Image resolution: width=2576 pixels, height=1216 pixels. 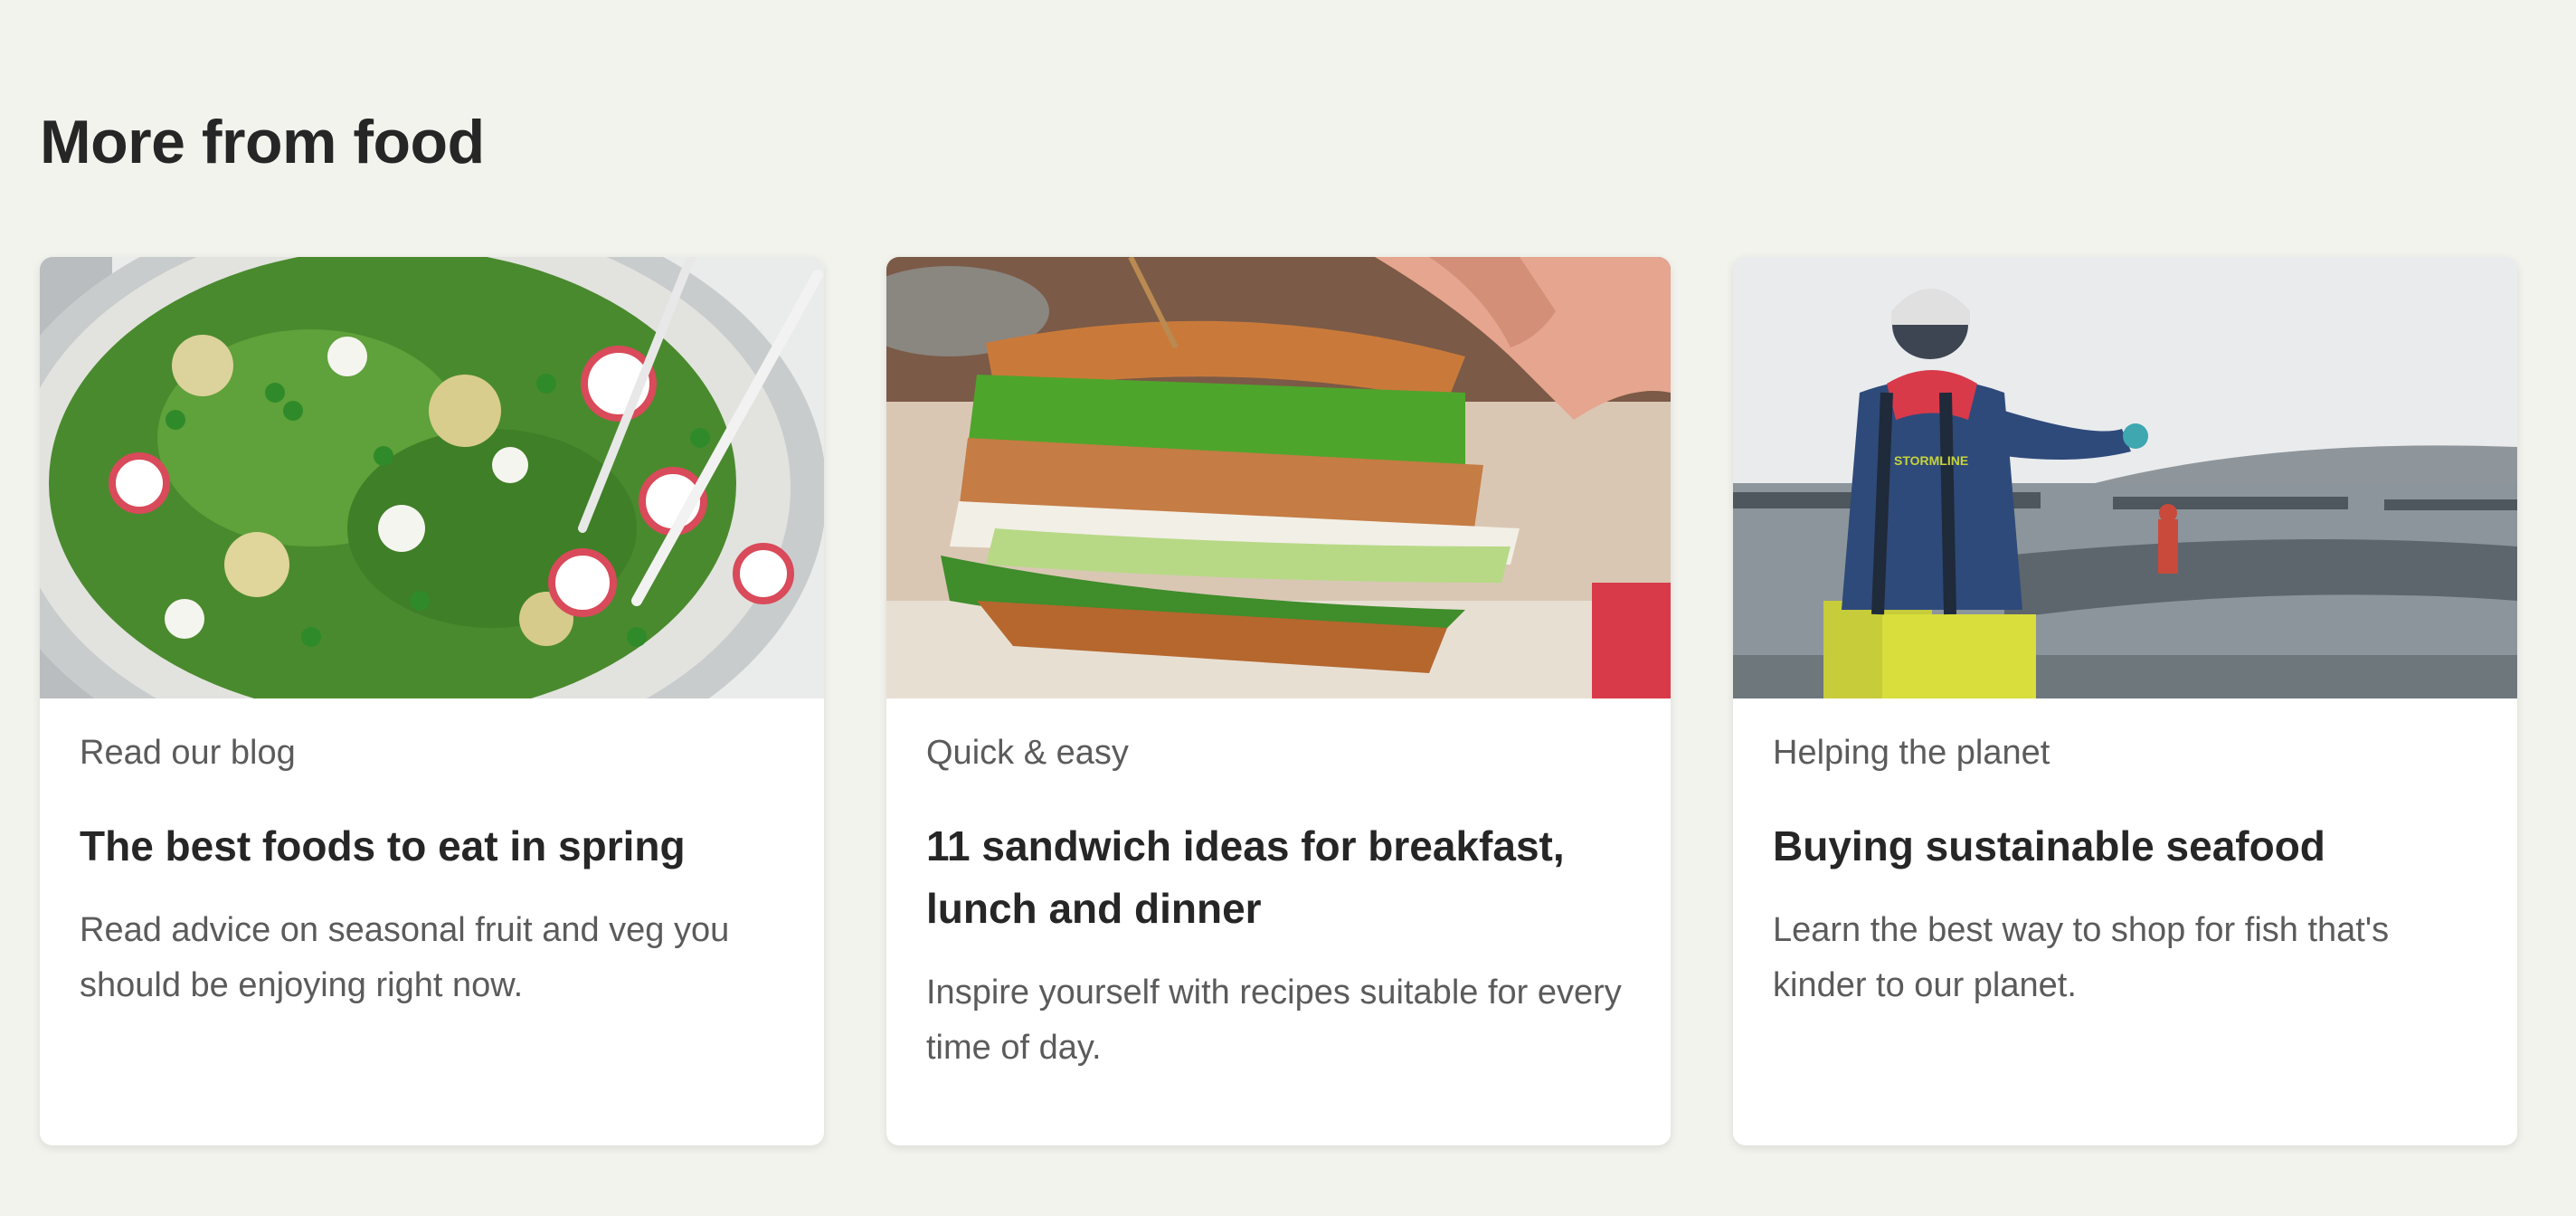 I want to click on sandwich-image, so click(x=1278, y=478).